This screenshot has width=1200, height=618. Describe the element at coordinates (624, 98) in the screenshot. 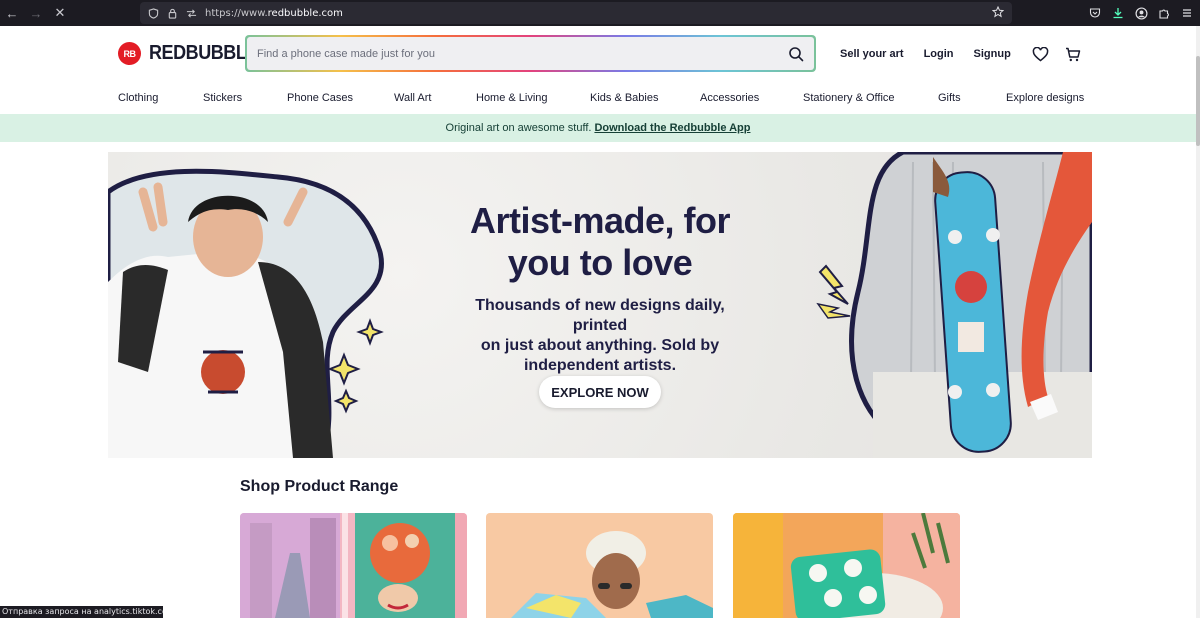

I see `nav-item-kids-babies: Kids & Babies` at that location.